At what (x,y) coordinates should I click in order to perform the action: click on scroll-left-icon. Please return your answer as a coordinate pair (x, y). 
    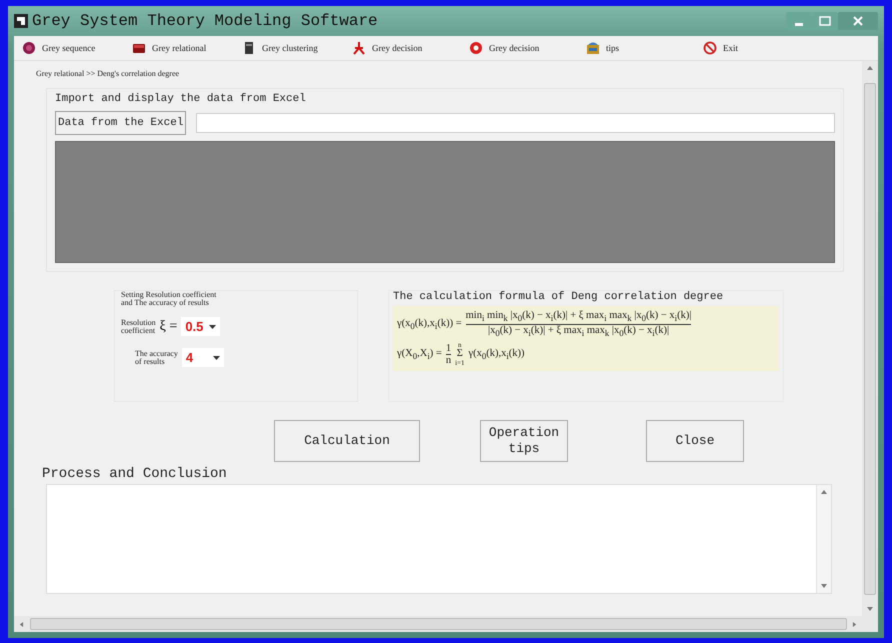
    Looking at the image, I should click on (21, 624).